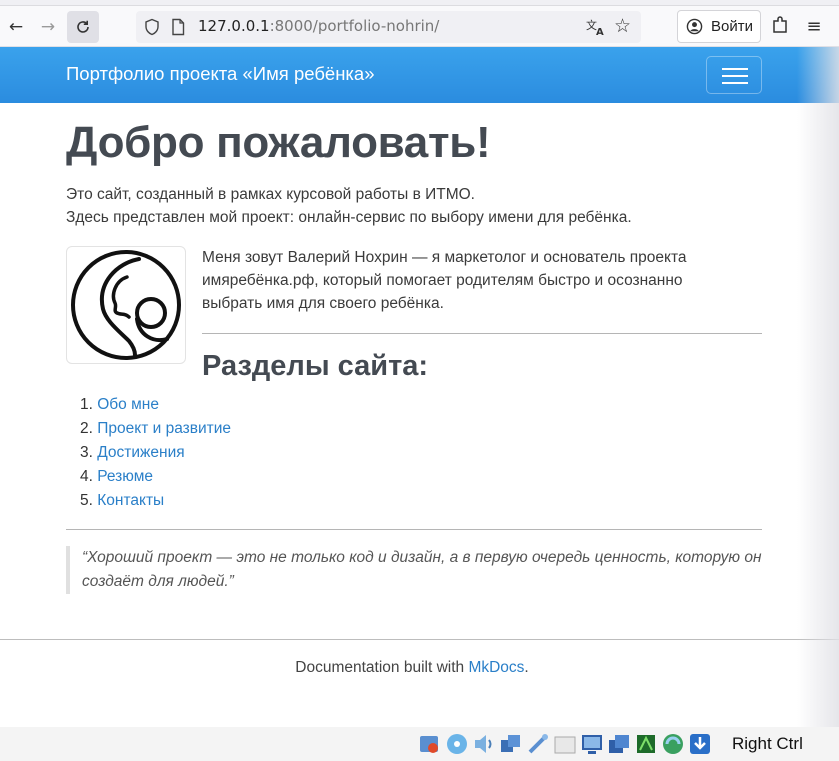 The image size is (839, 761). Describe the element at coordinates (619, 744) in the screenshot. I see `video-capture-icon` at that location.